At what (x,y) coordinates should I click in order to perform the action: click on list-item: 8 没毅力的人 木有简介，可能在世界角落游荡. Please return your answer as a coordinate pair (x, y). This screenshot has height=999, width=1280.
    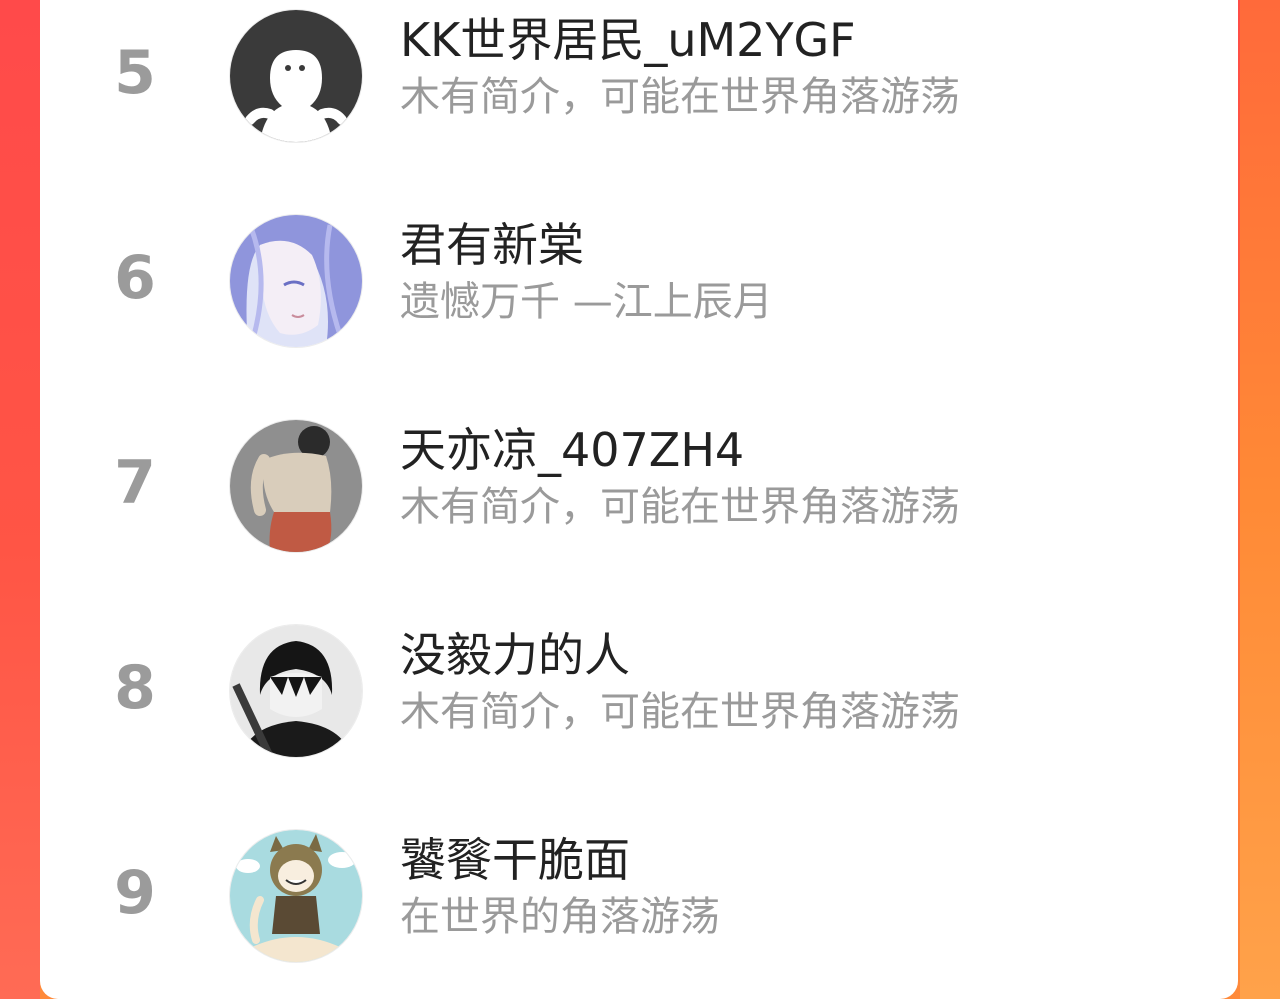
    Looking at the image, I should click on (639, 690).